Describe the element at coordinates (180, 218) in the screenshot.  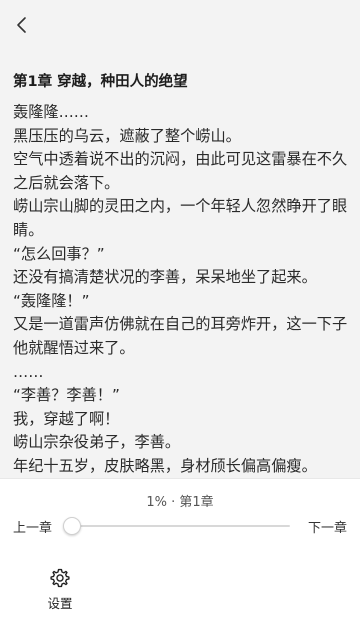
I see `paragraph: 崂山宗山脚的灵田之内，一个年轻人忽然睁开了眼睛。` at that location.